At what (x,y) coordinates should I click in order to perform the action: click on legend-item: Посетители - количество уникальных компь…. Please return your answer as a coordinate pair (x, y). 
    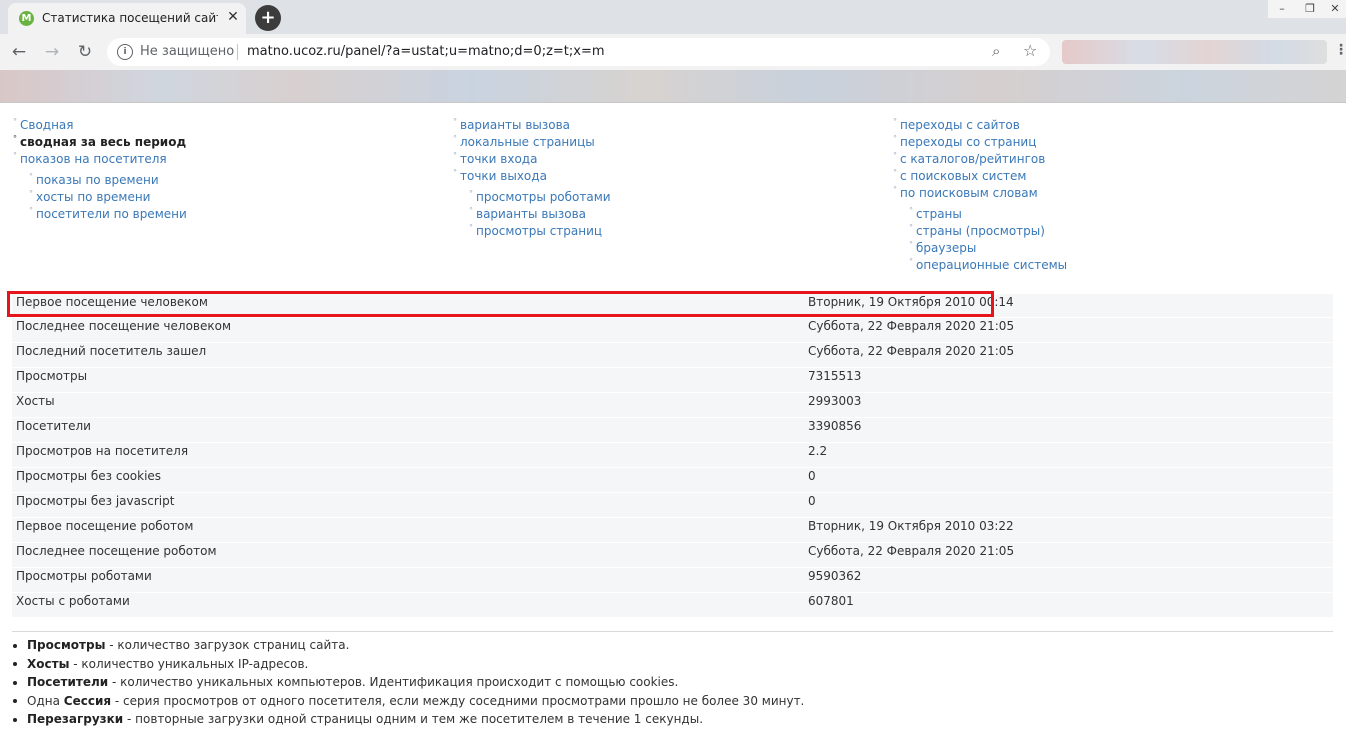
    Looking at the image, I should click on (408, 684).